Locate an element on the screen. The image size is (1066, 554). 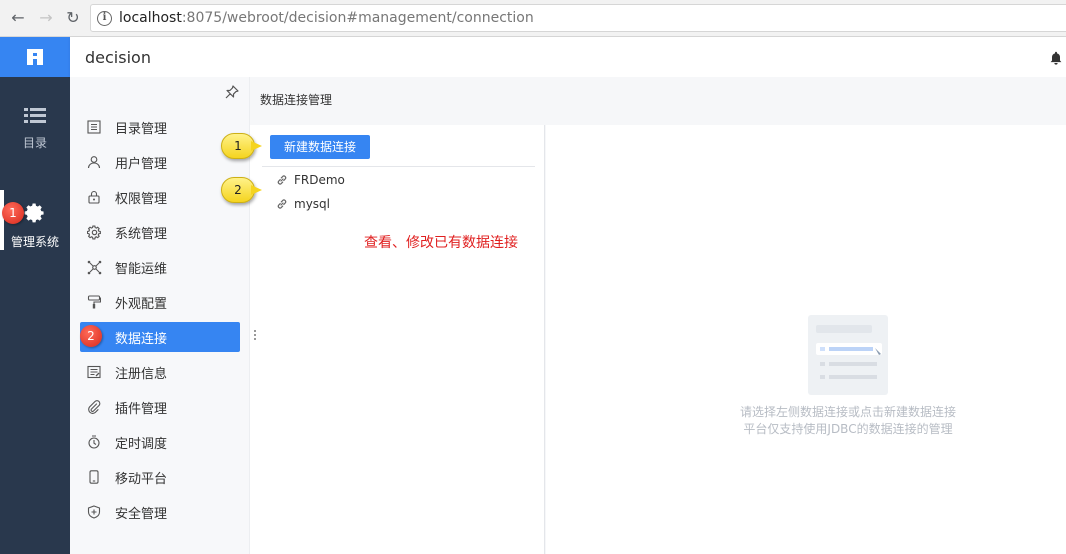
annotation-text: 查看、修改已有数据连接 is located at coordinates (441, 243).